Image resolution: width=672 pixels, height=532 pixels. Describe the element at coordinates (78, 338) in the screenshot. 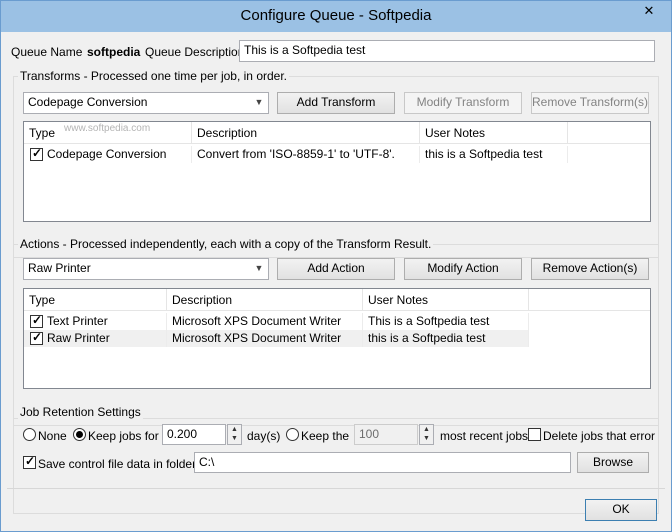

I see `type-text: Raw Printer` at that location.